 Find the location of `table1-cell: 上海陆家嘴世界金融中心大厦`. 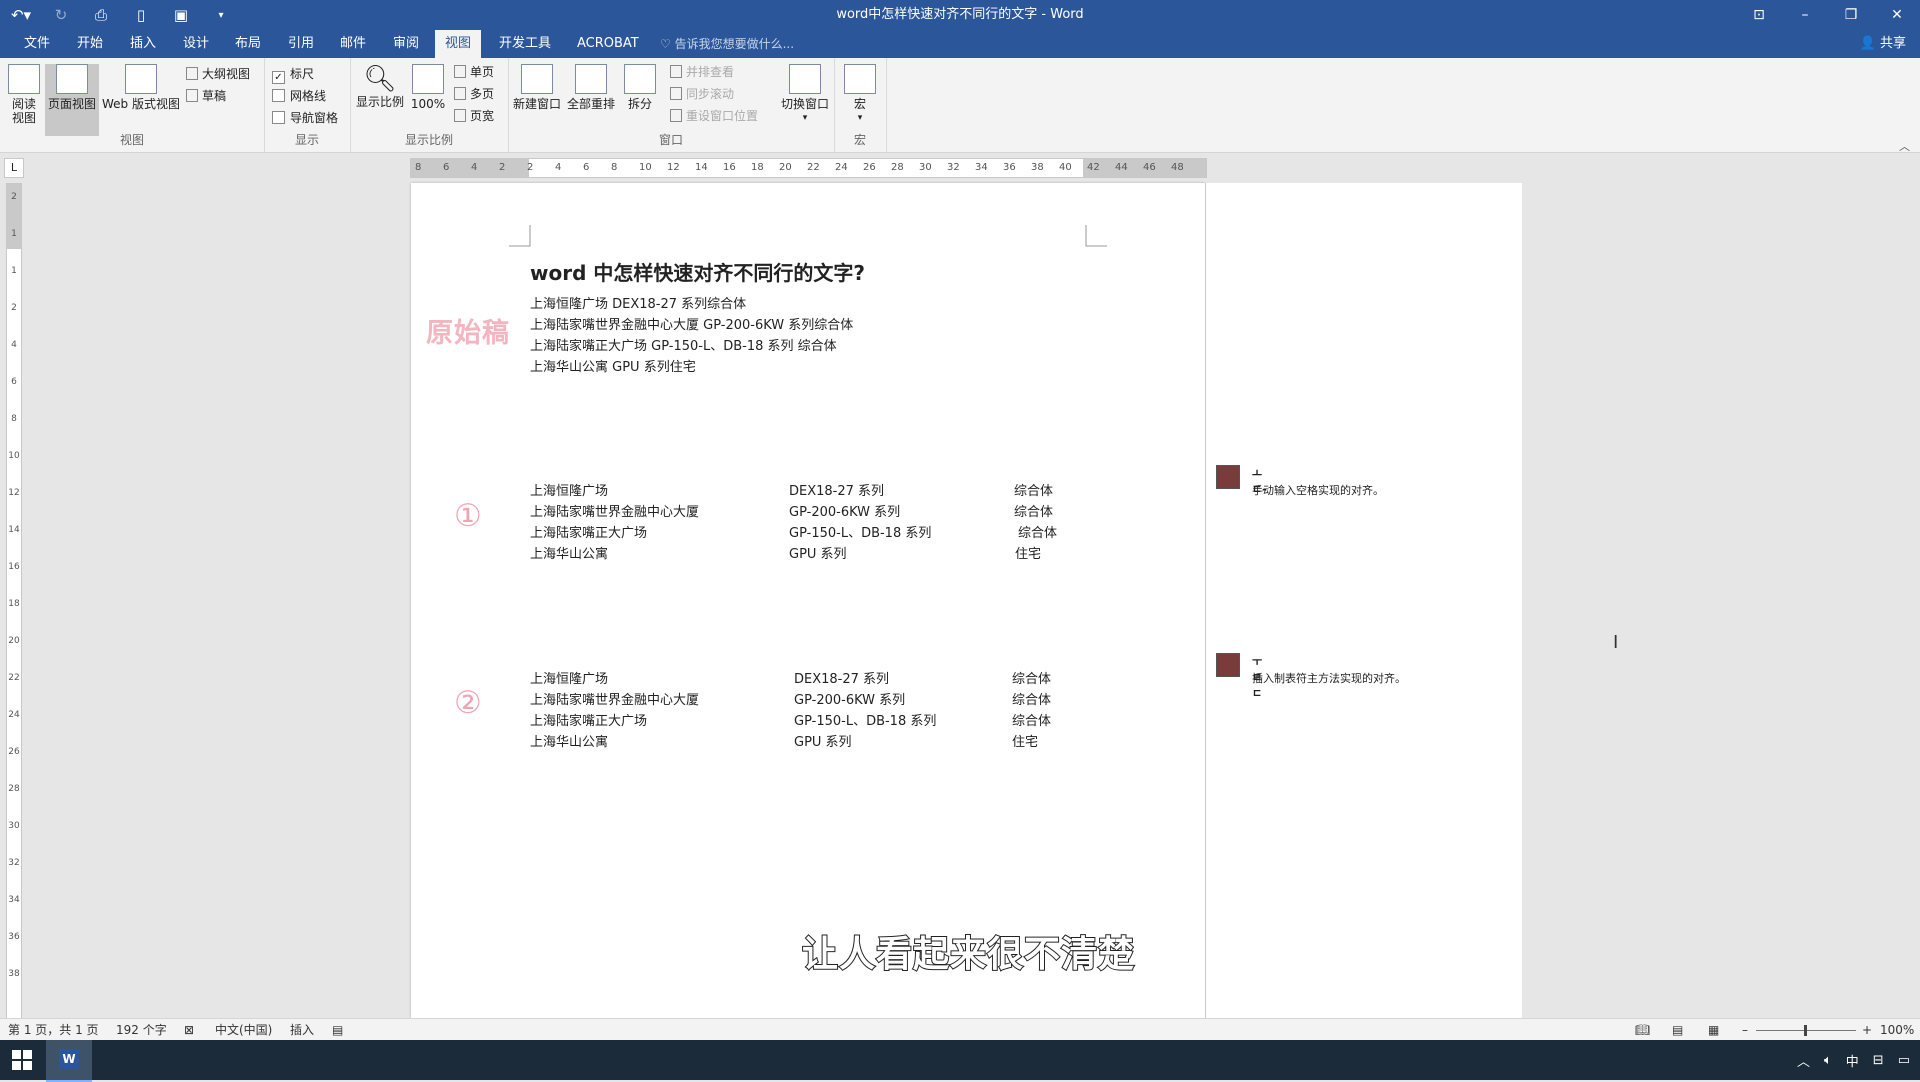

table1-cell: 上海陆家嘴世界金融中心大厦 is located at coordinates (615, 512).